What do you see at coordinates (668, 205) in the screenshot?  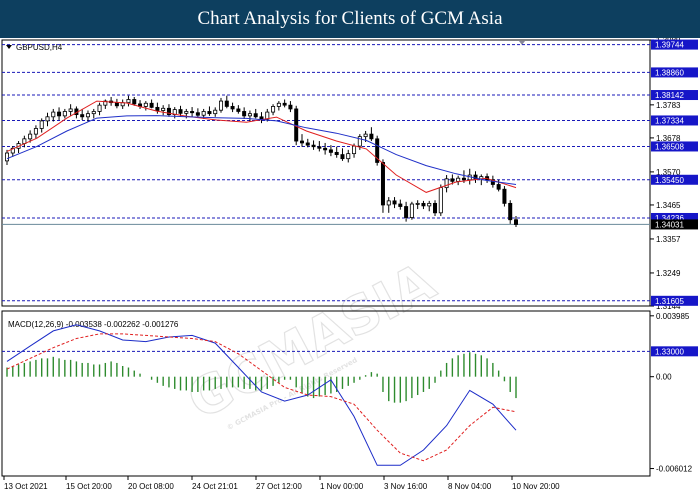 I see `y-tick-label: 1.3465` at bounding box center [668, 205].